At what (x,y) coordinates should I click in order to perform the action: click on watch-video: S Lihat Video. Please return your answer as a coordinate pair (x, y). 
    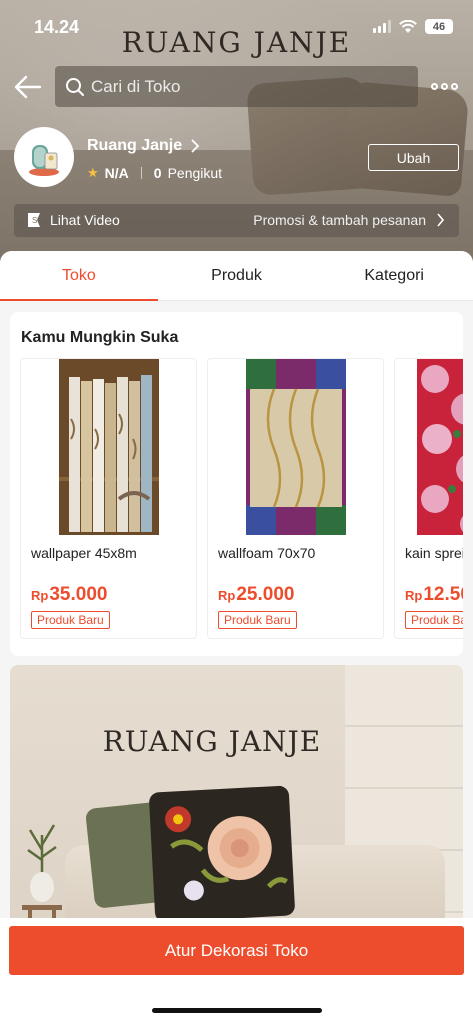
    Looking at the image, I should click on (73, 220).